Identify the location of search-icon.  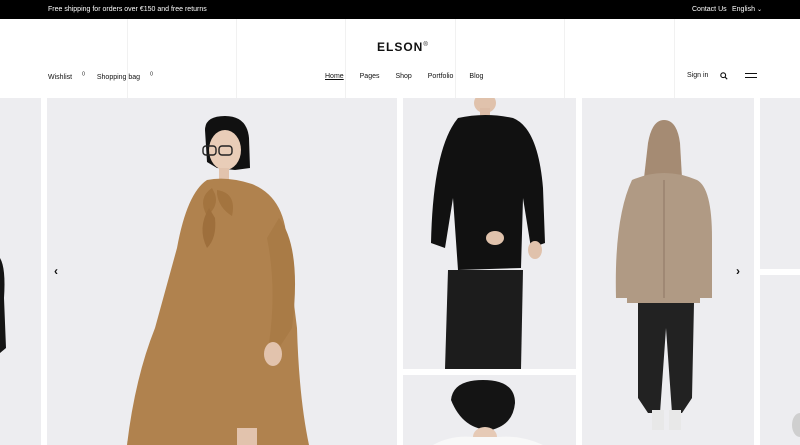
(724, 76).